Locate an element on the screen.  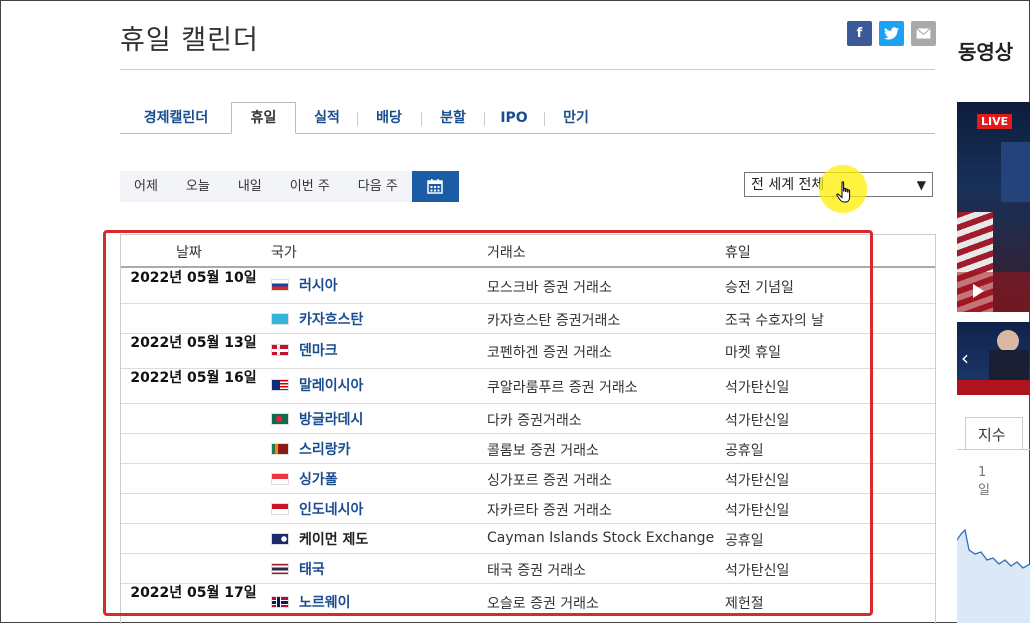
table-row: 태국 태국 증권 거래소 석가탄신일 is located at coordinates (528, 568).